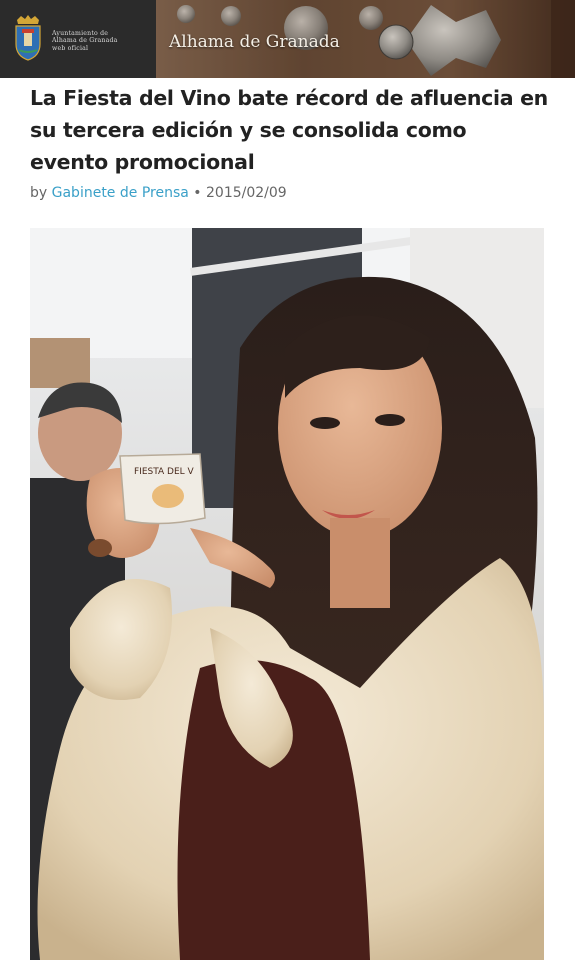 This screenshot has height=960, width=575. I want to click on logo-line-1: Ayuntamiento de, so click(80, 33).